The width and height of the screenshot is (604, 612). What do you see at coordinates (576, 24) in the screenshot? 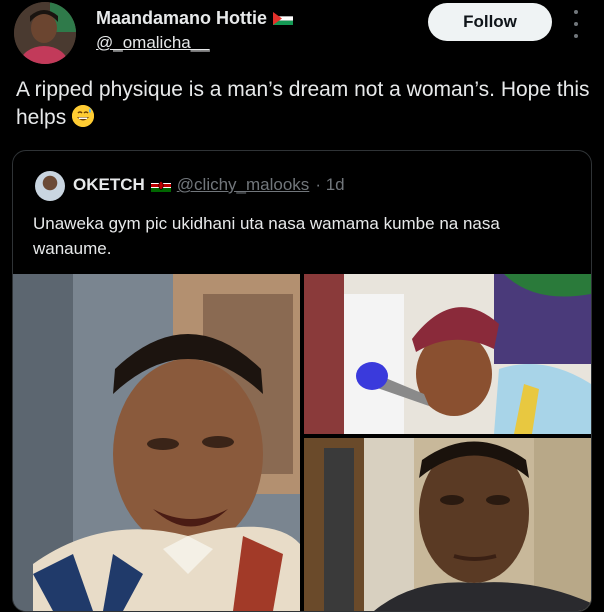
I see `more-vertical-icon` at bounding box center [576, 24].